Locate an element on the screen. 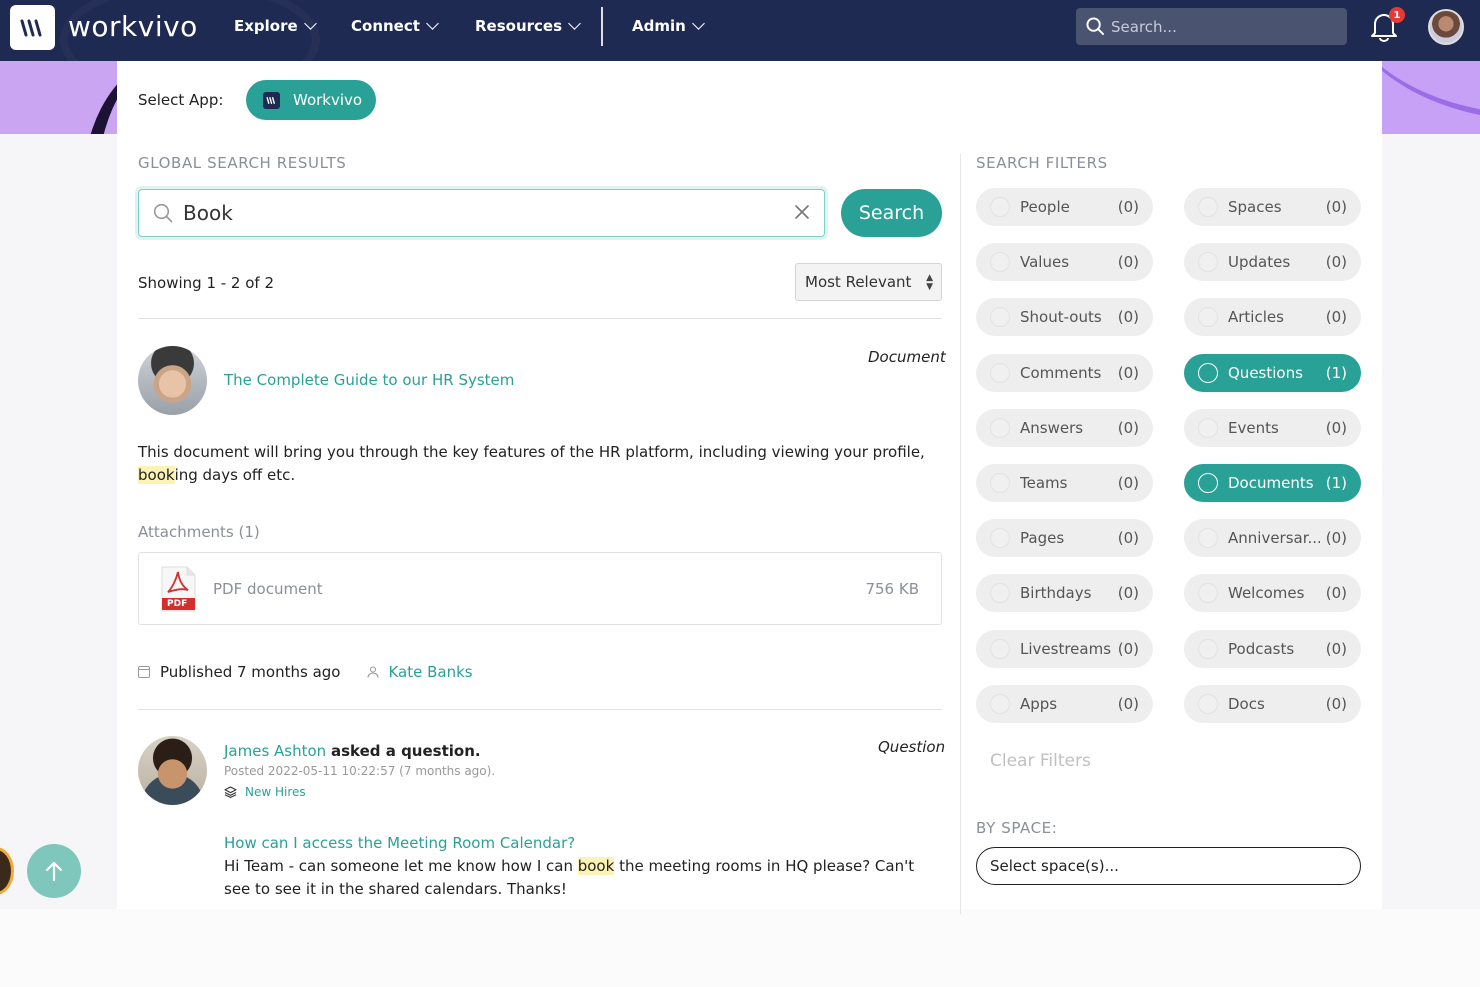 The width and height of the screenshot is (1480, 987). filter-values: Values (0) is located at coordinates (1064, 262).